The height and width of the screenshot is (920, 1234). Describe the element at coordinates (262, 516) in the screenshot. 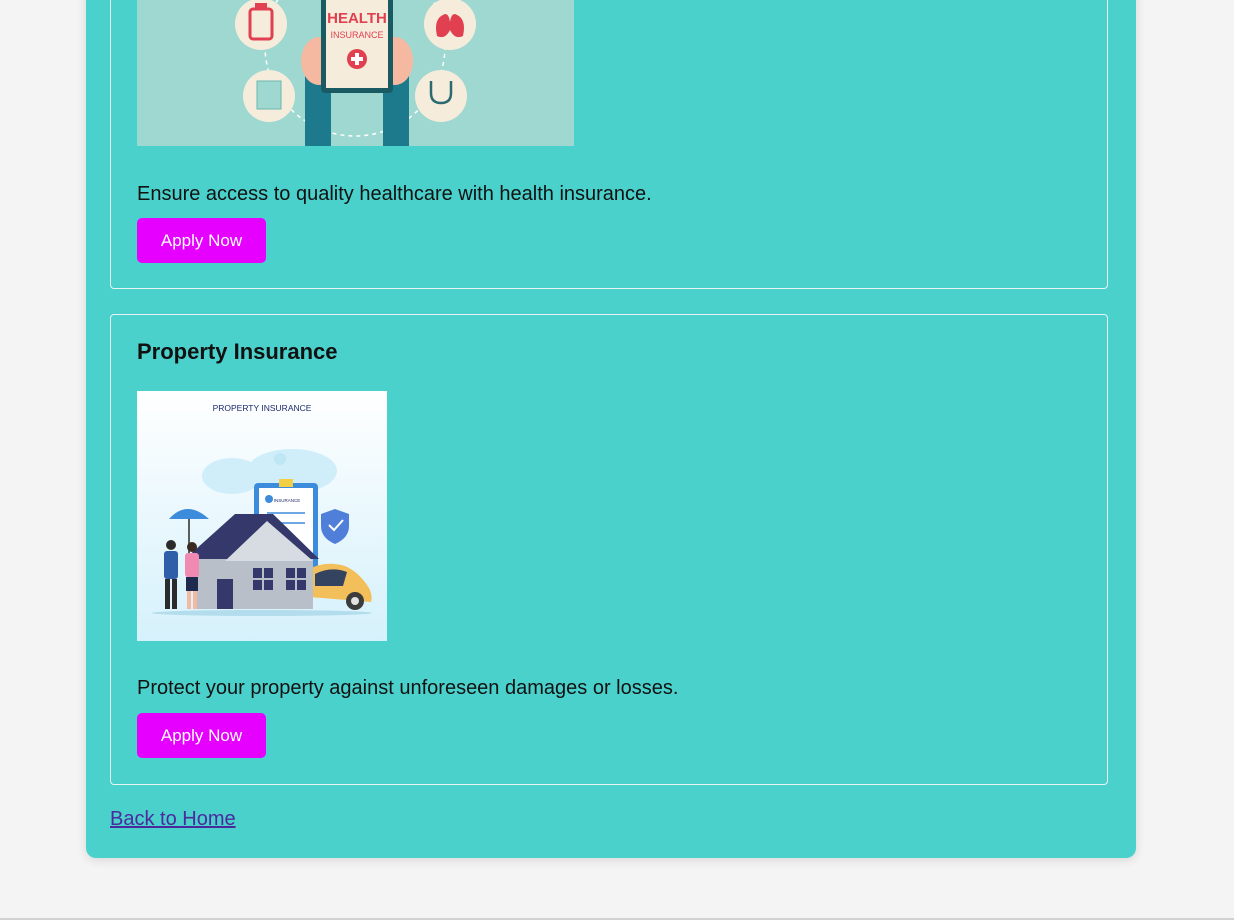

I see `property-insurance-image: PROPERTY INSURANCE INSURANCE` at that location.